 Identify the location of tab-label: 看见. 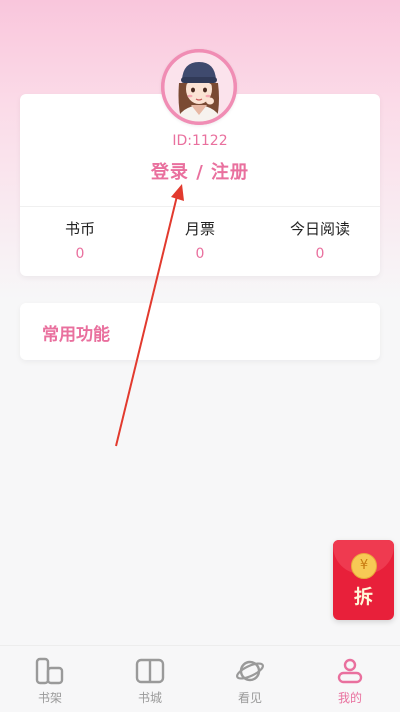
(249, 698).